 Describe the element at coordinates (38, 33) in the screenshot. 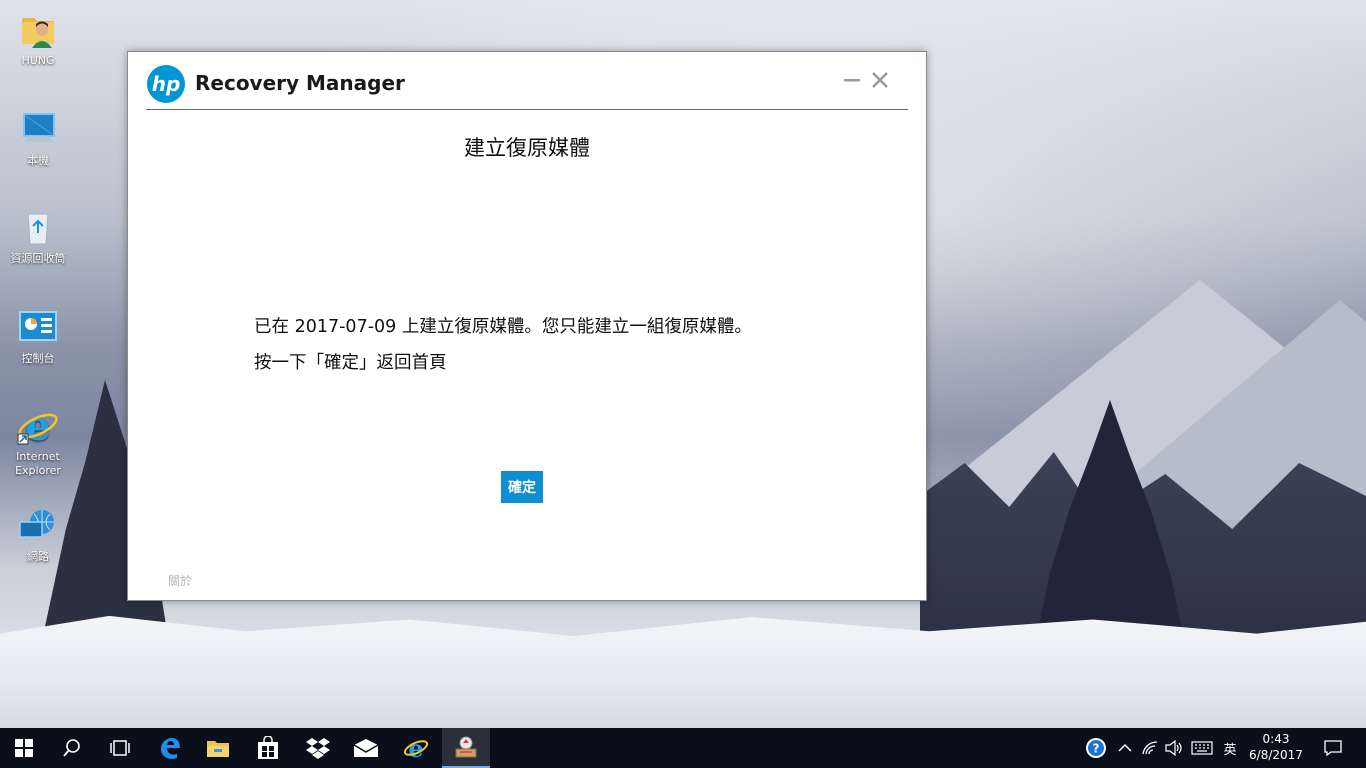

I see `user-folder-icon` at that location.